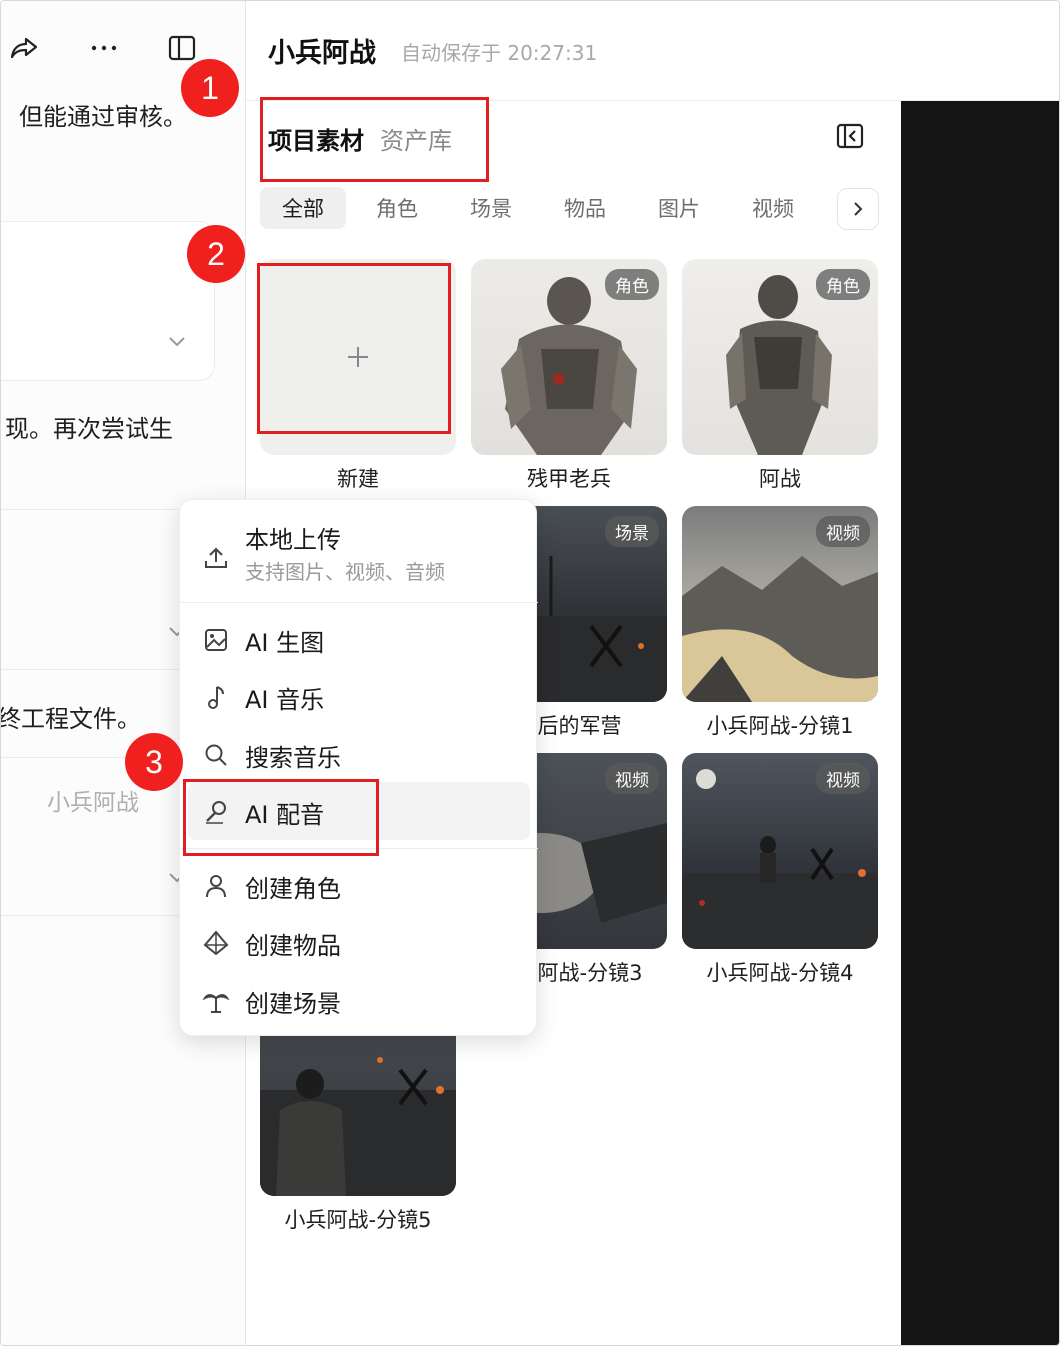 The image size is (1060, 1346). Describe the element at coordinates (216, 886) in the screenshot. I see `user-icon` at that location.